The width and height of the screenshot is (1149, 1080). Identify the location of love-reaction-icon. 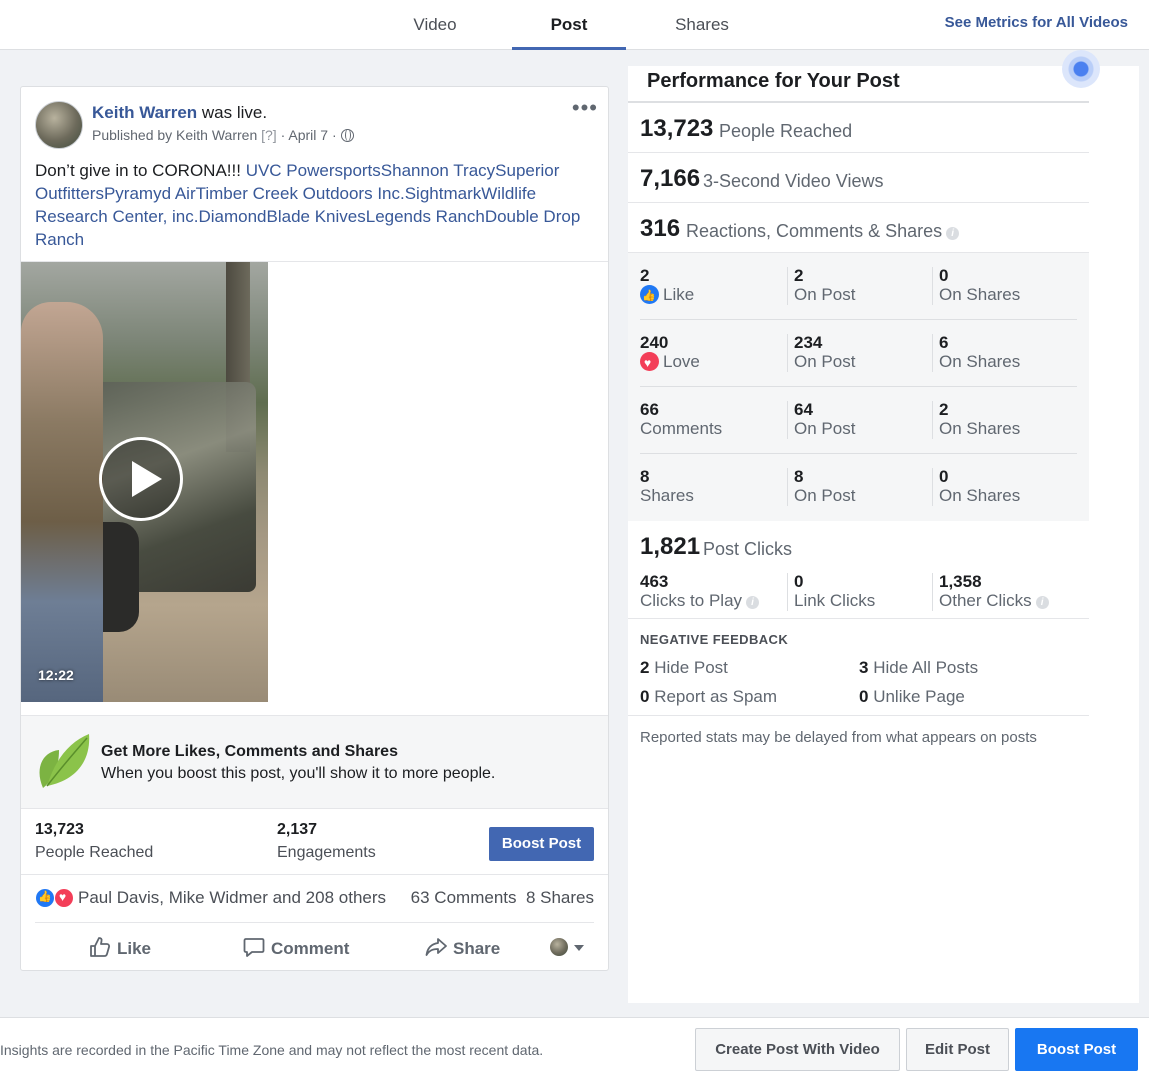
(649, 362).